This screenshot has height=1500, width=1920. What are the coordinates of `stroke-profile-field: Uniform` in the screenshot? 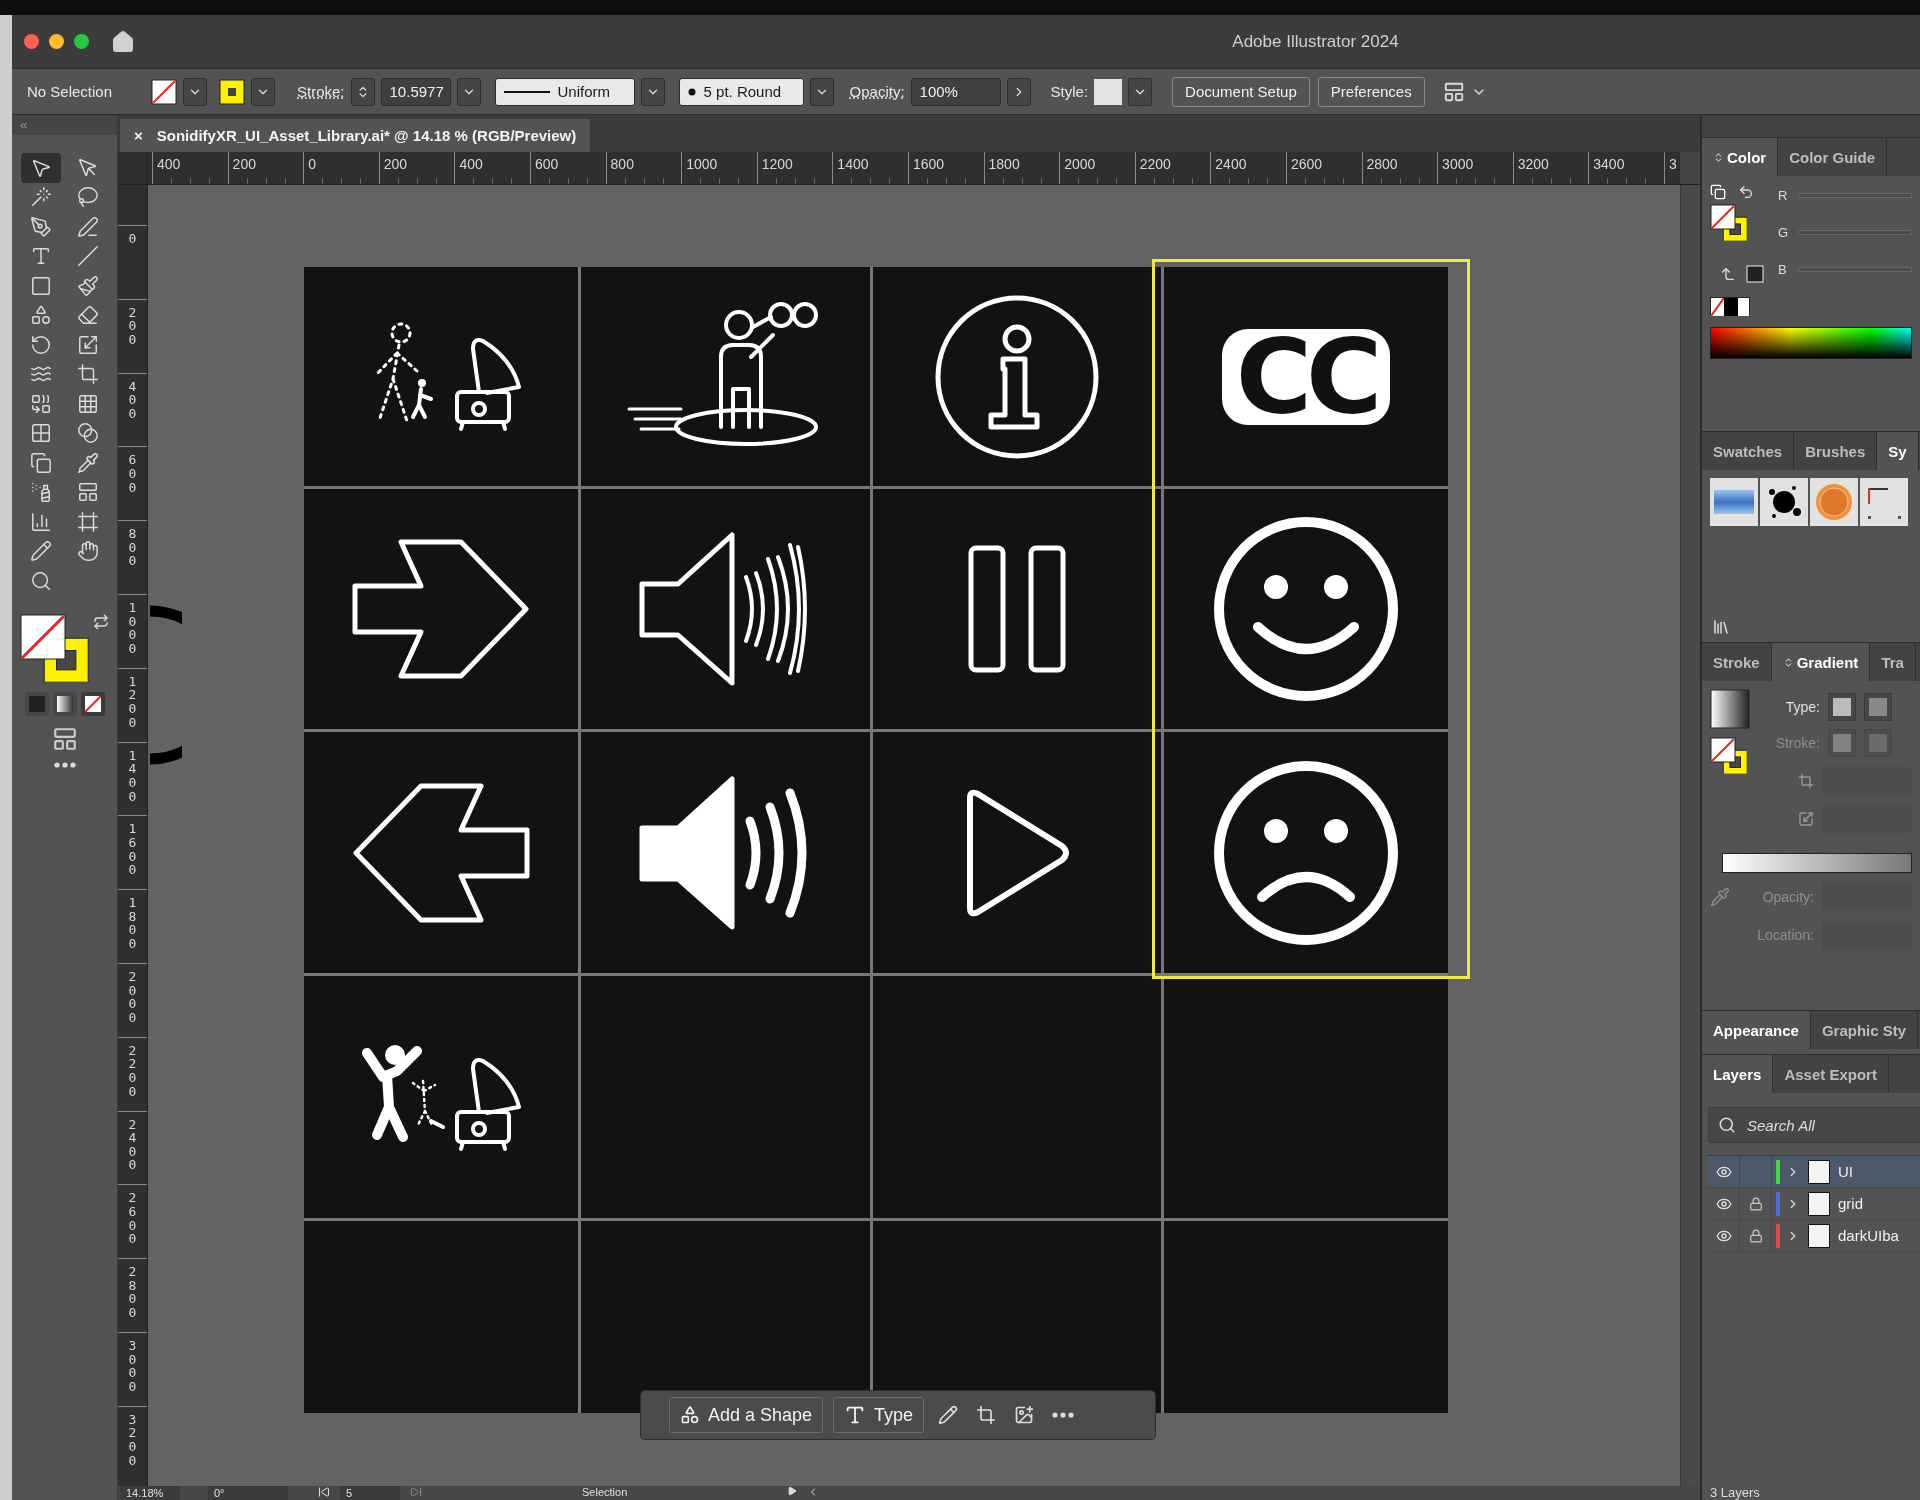 It's located at (564, 91).